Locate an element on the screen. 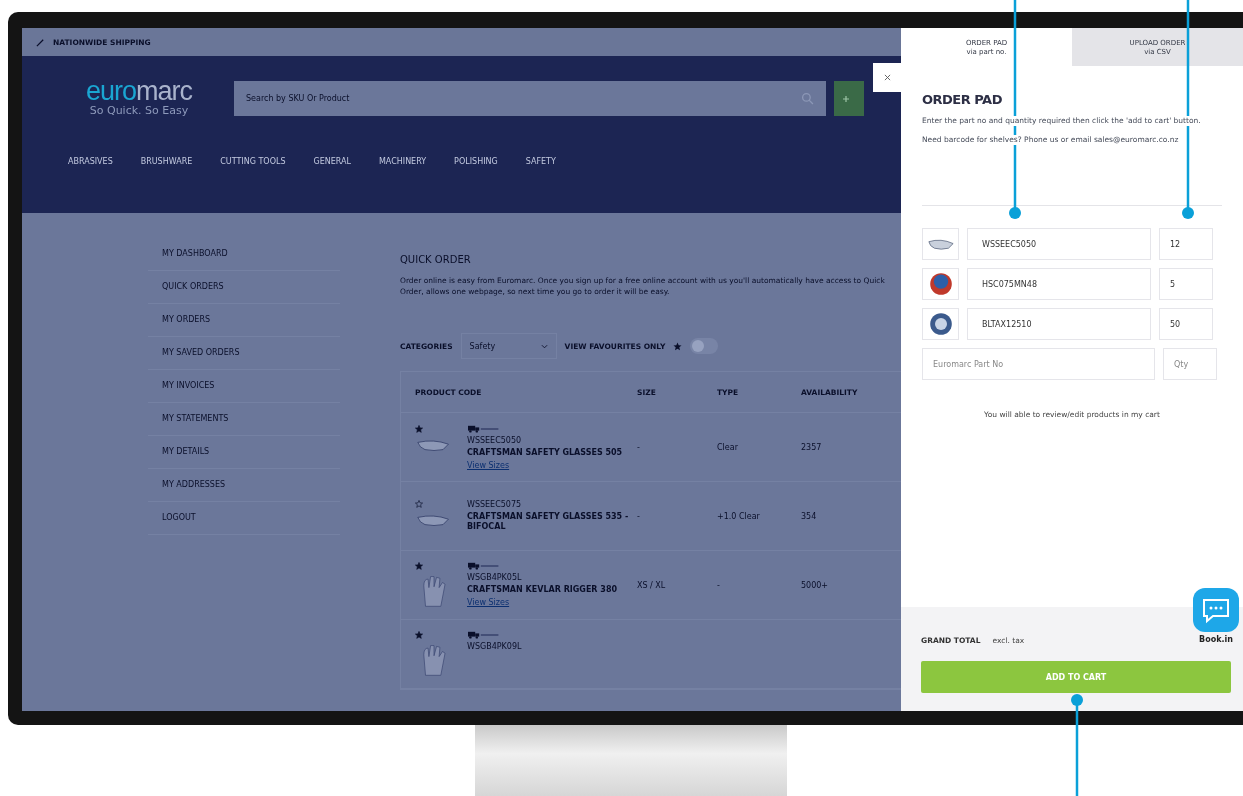 The image size is (1243, 796). chat-label: Book.in is located at coordinates (1216, 639).